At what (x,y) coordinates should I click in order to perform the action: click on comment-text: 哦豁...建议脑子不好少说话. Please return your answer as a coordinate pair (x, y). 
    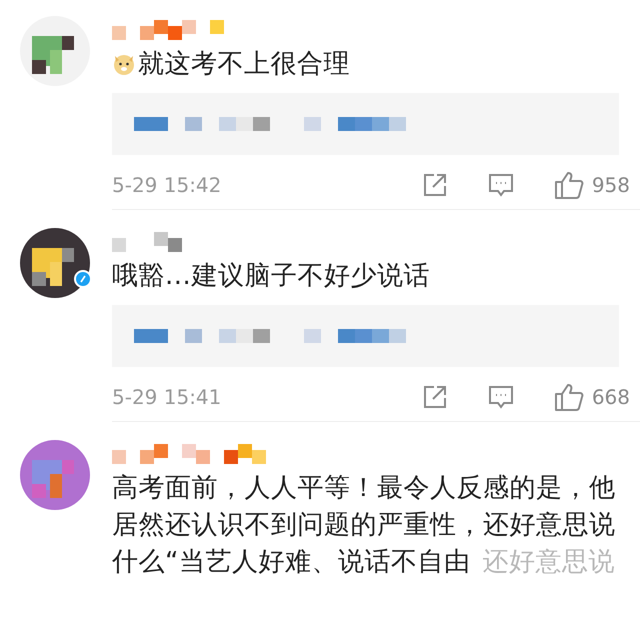
    Looking at the image, I should click on (271, 276).